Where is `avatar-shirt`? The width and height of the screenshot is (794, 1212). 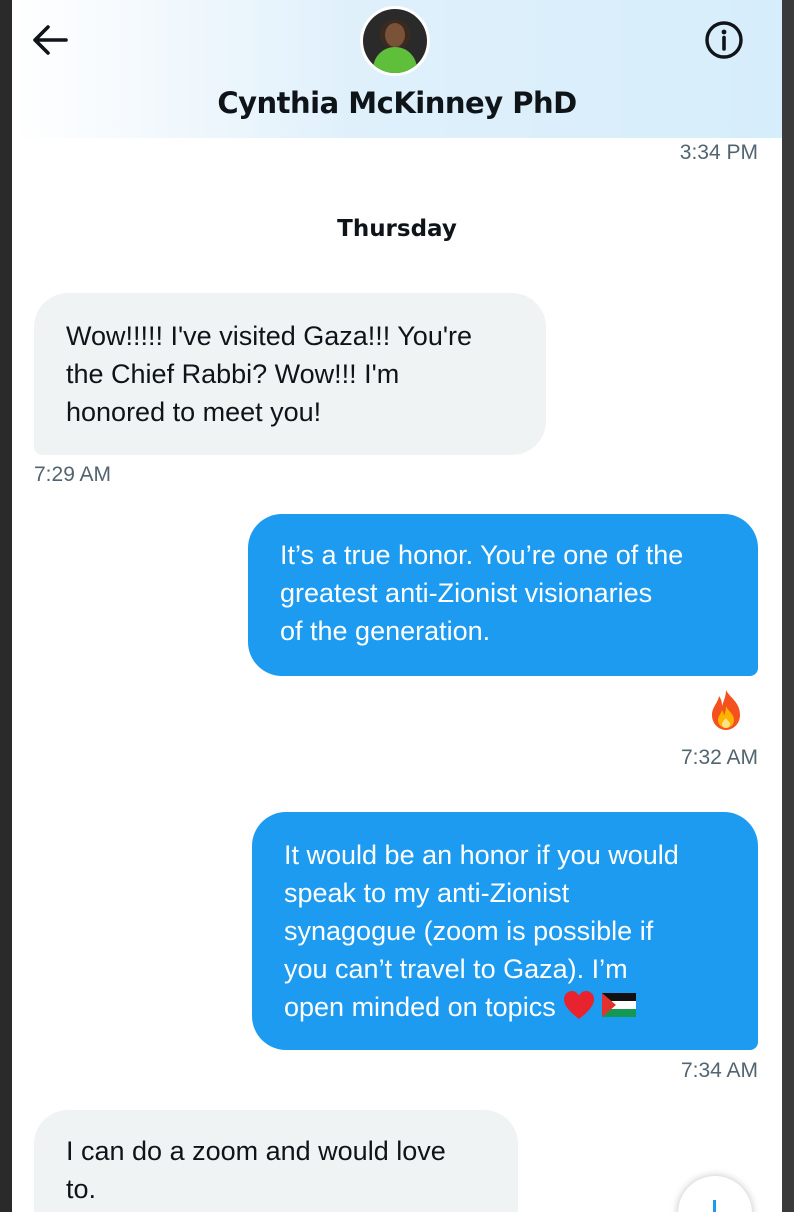 avatar-shirt is located at coordinates (395, 60).